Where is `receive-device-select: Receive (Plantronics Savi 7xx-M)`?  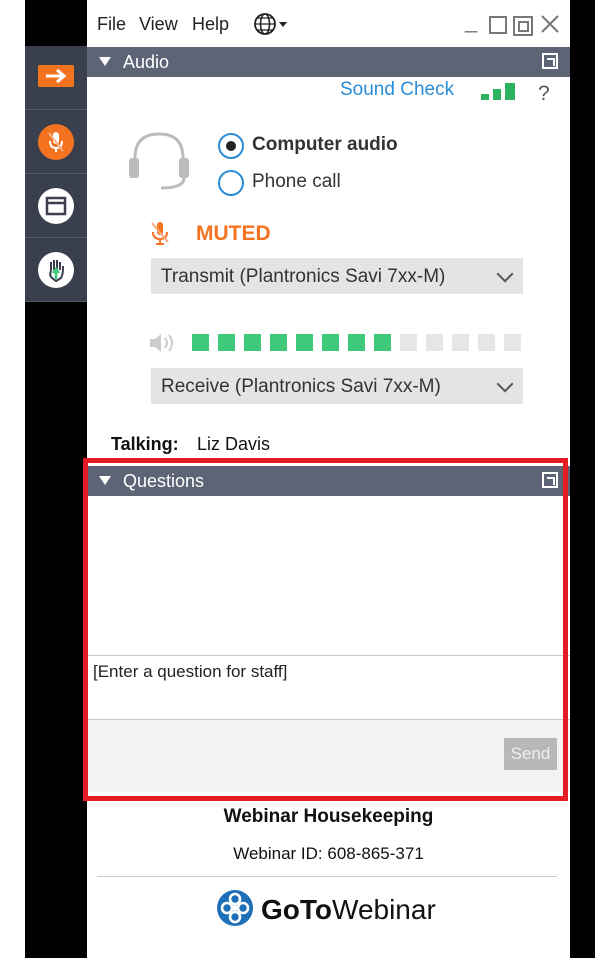 receive-device-select: Receive (Plantronics Savi 7xx-M) is located at coordinates (337, 386).